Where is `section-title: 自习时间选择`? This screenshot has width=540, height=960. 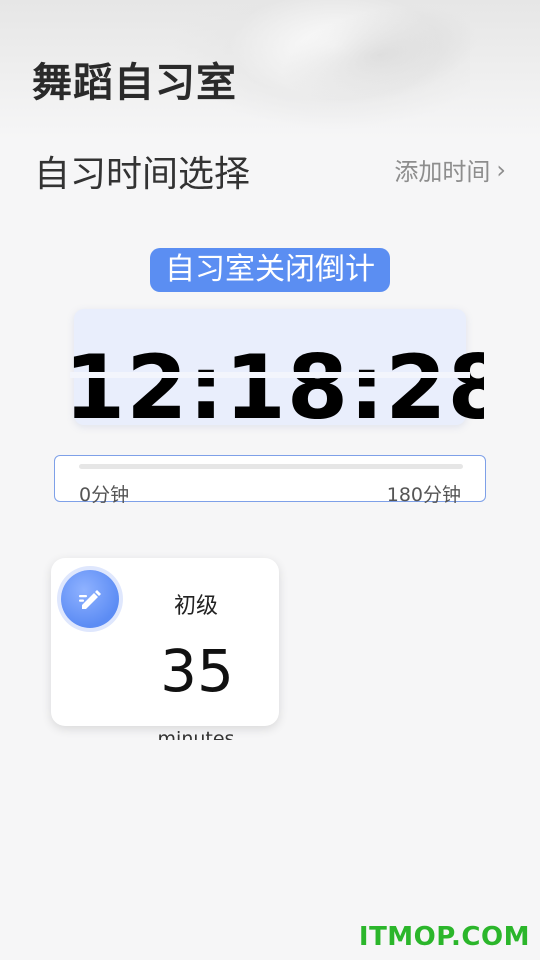 section-title: 自习时间选择 is located at coordinates (142, 174).